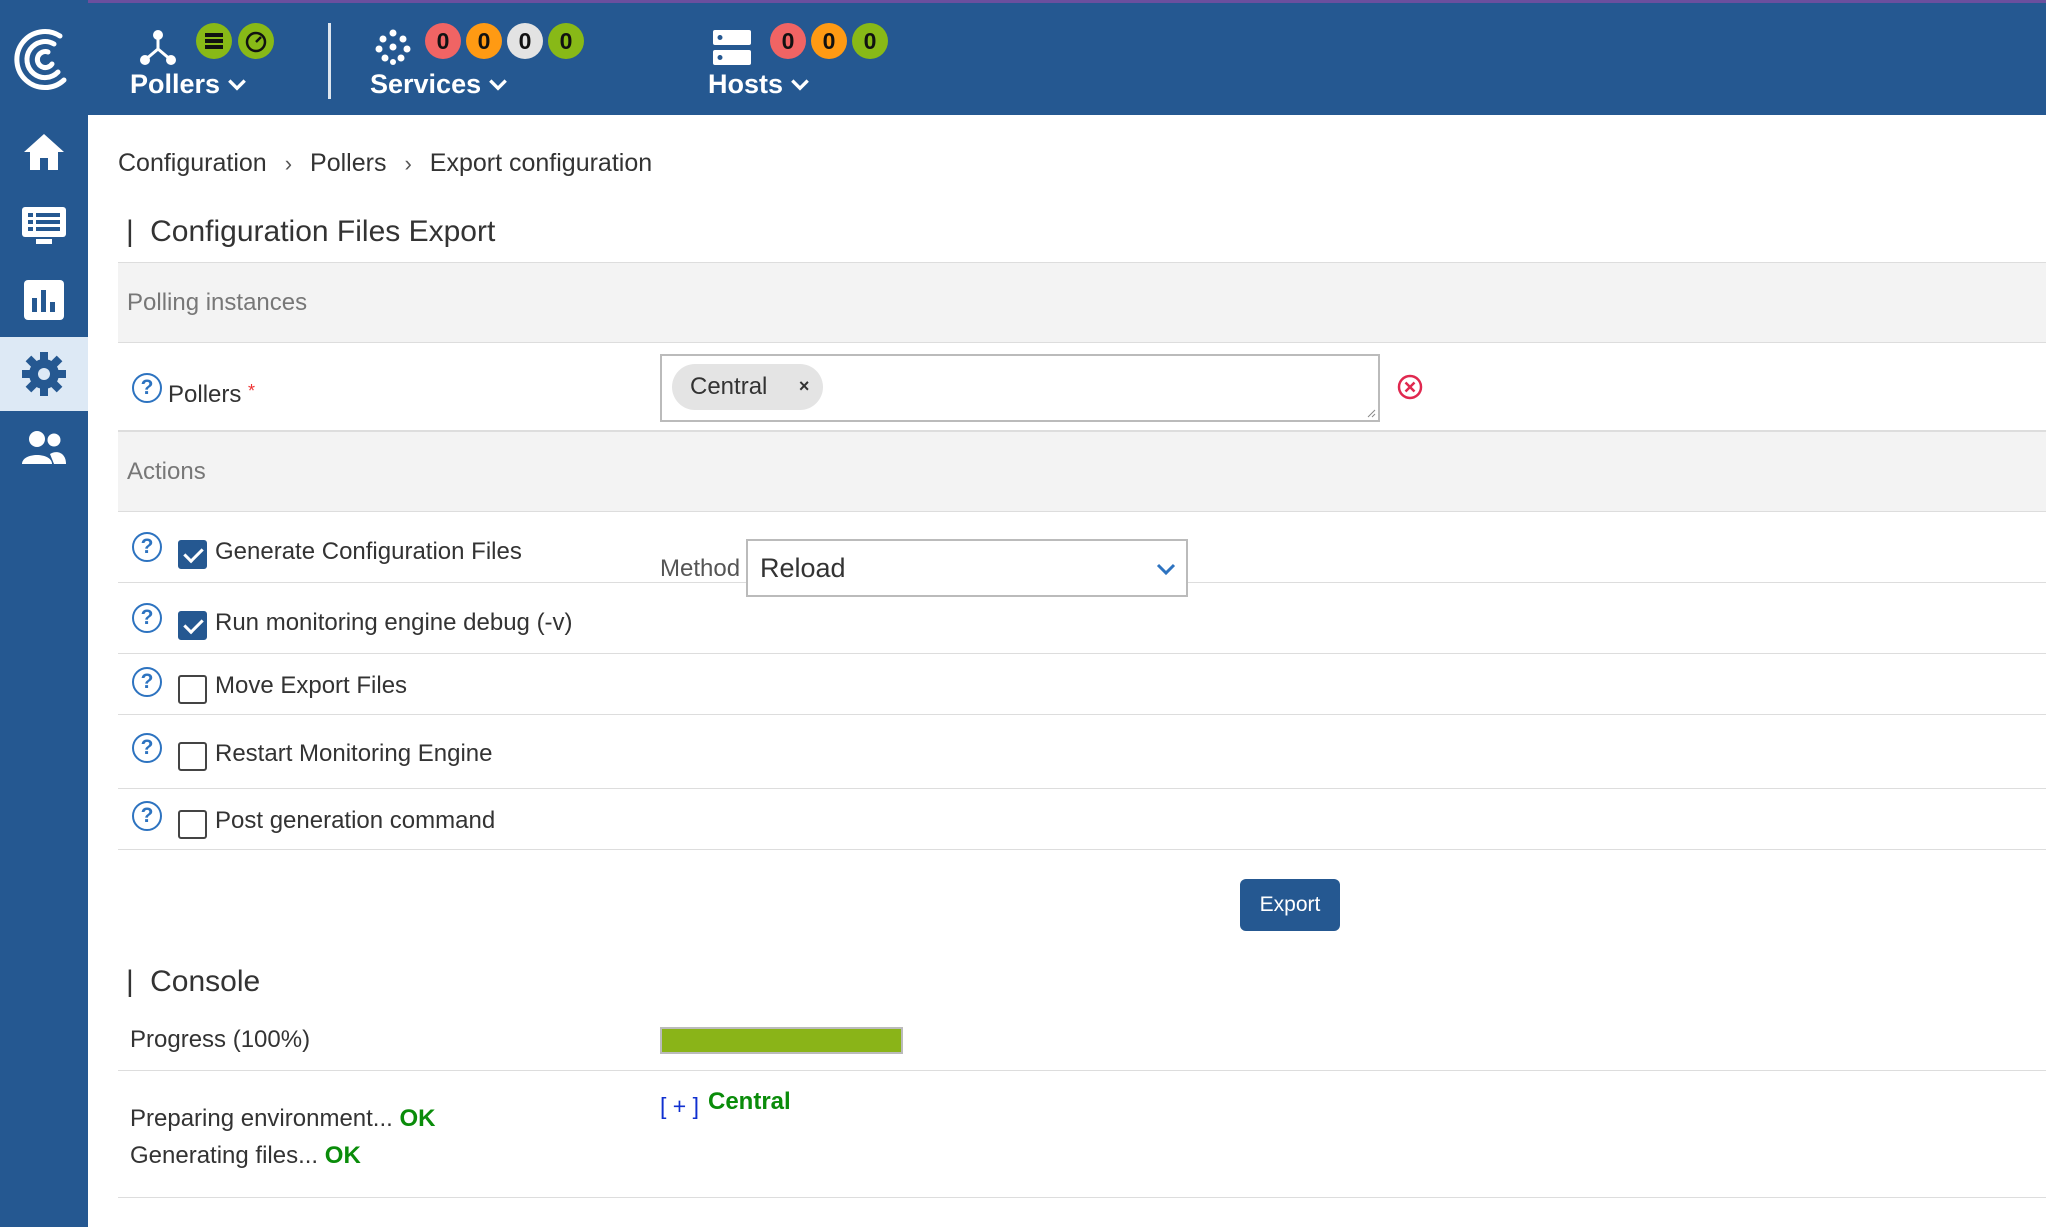  Describe the element at coordinates (484, 41) in the screenshot. I see `services-warning-count: 0` at that location.